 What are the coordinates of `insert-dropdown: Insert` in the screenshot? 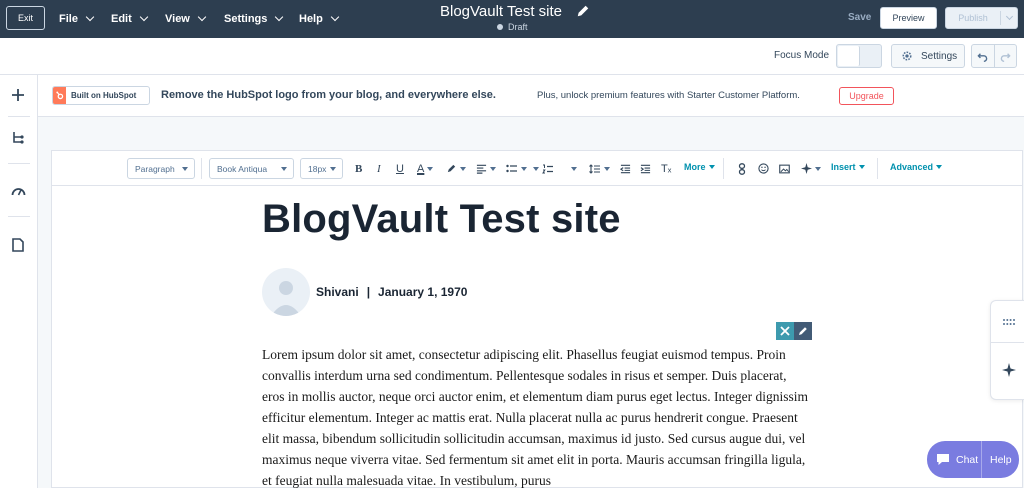 It's located at (848, 167).